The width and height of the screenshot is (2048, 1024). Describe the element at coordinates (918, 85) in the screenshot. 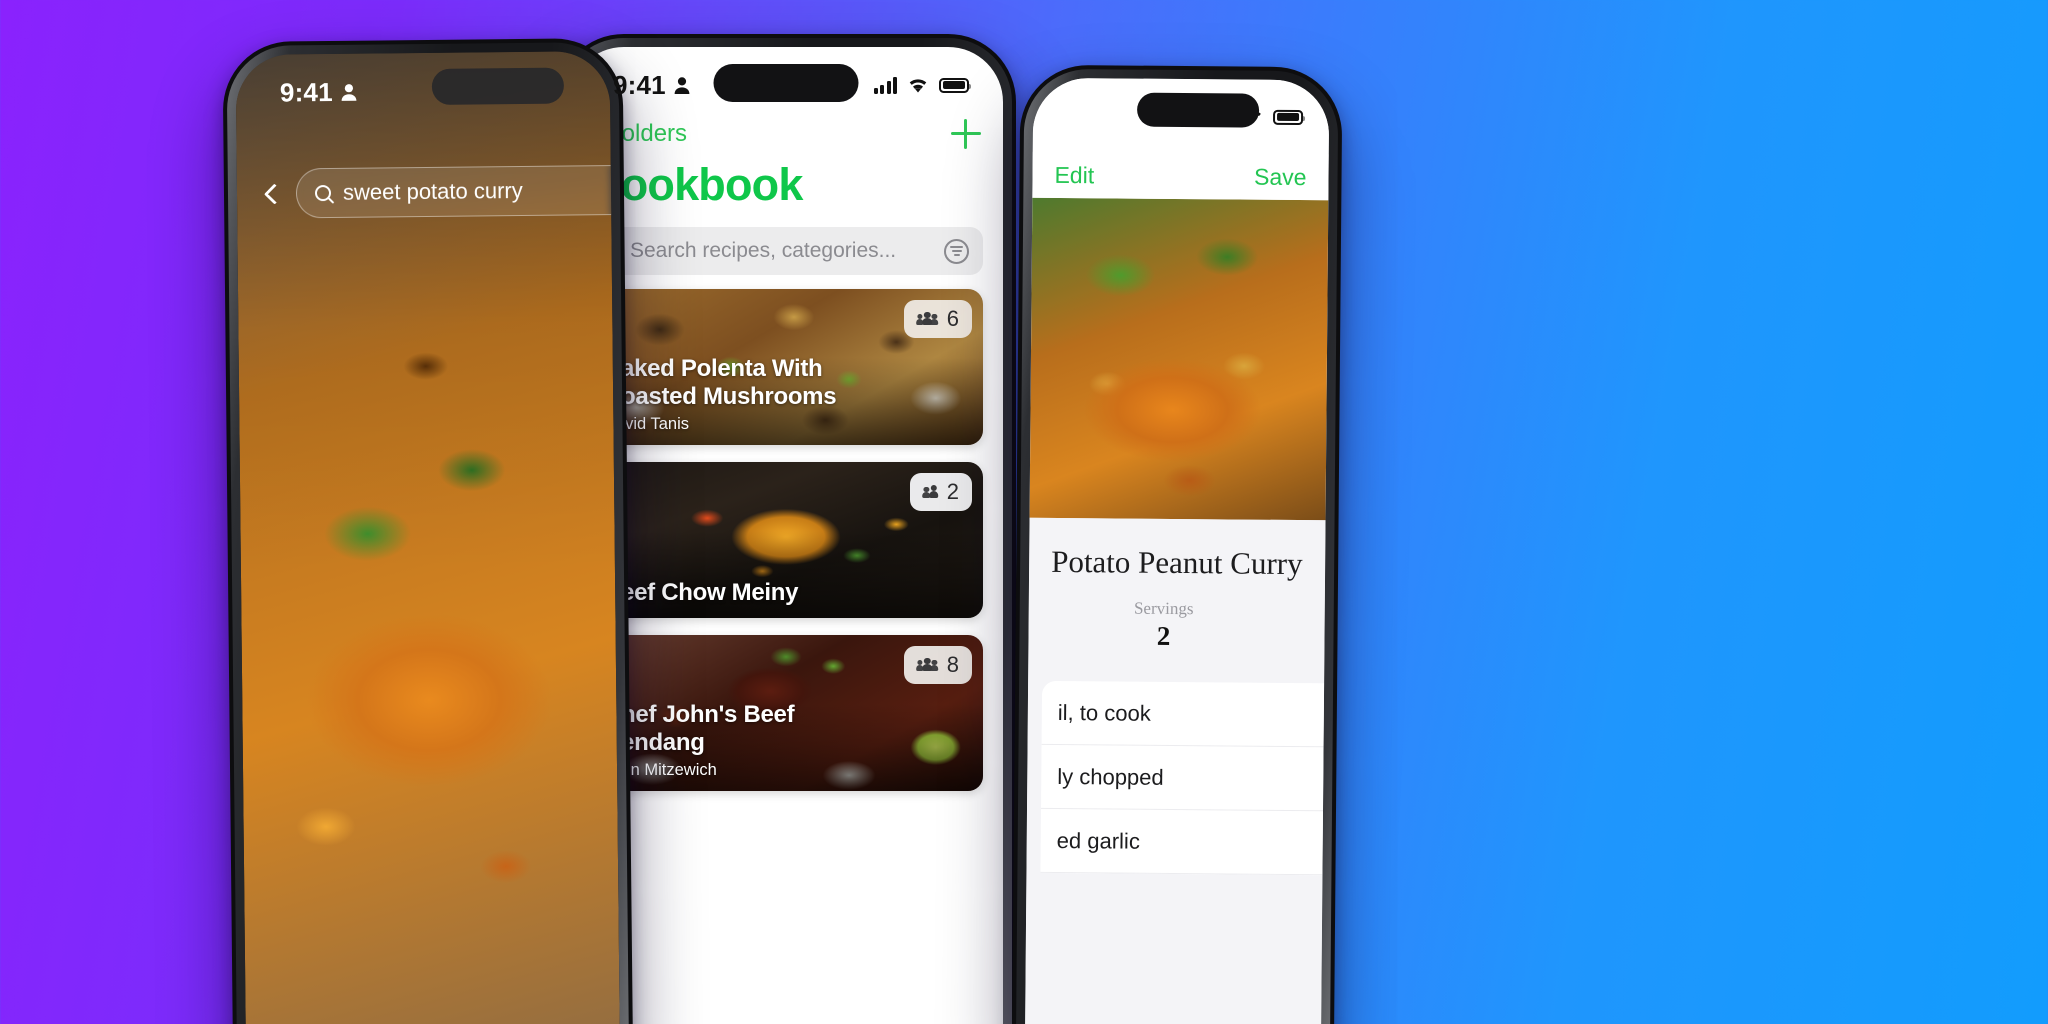

I see `wifi-icon` at that location.